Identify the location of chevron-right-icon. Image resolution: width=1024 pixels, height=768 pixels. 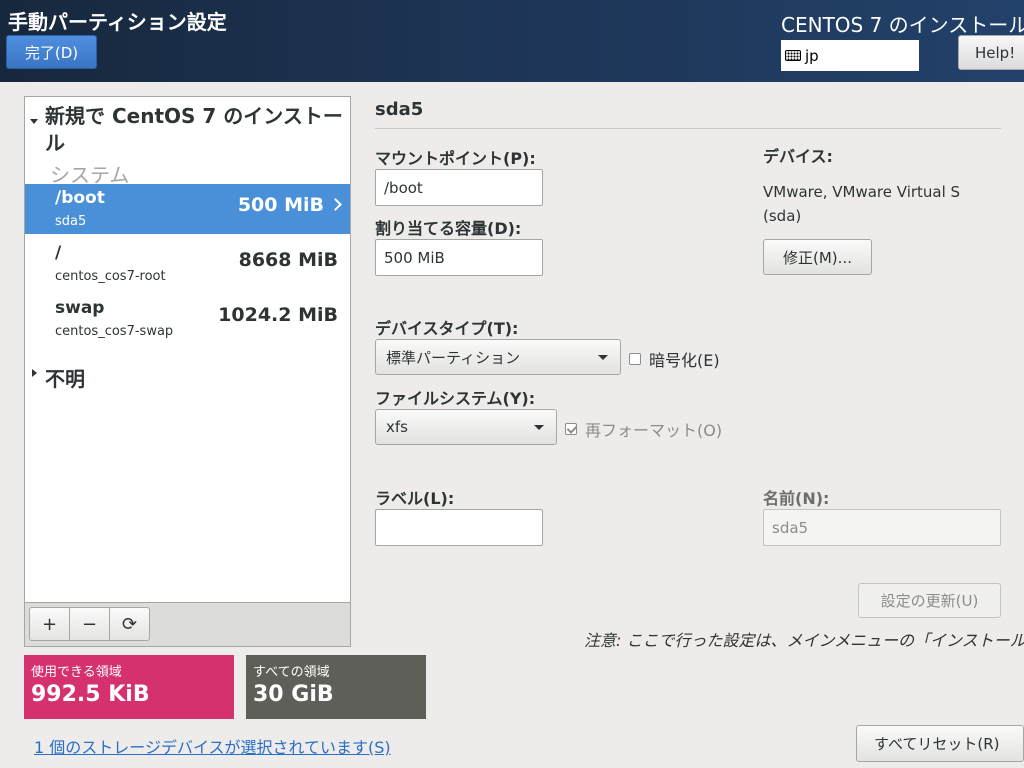
(335, 204).